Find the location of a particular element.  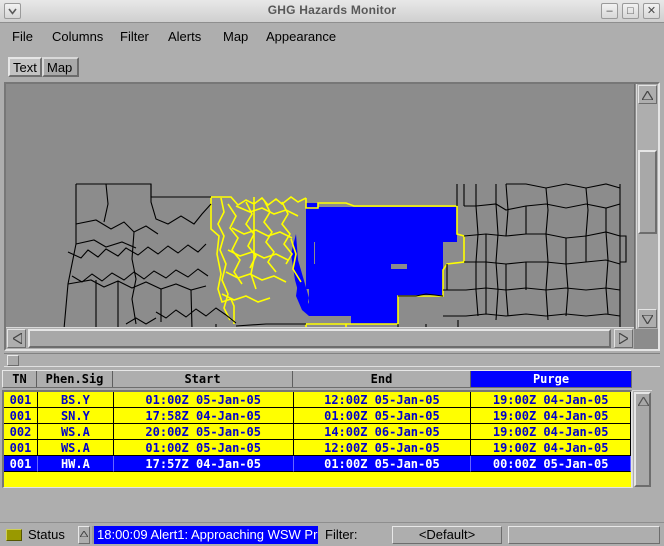

table-hscroll-thumb is located at coordinates (13, 360).